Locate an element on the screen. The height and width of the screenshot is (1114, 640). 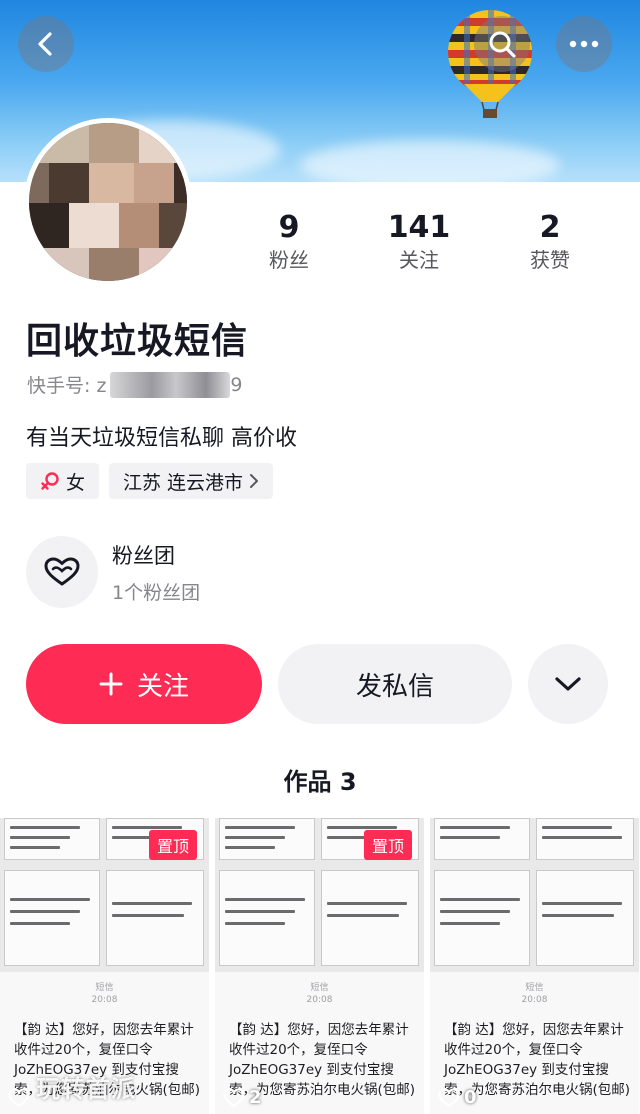
more-horizontal-icon is located at coordinates (584, 44).